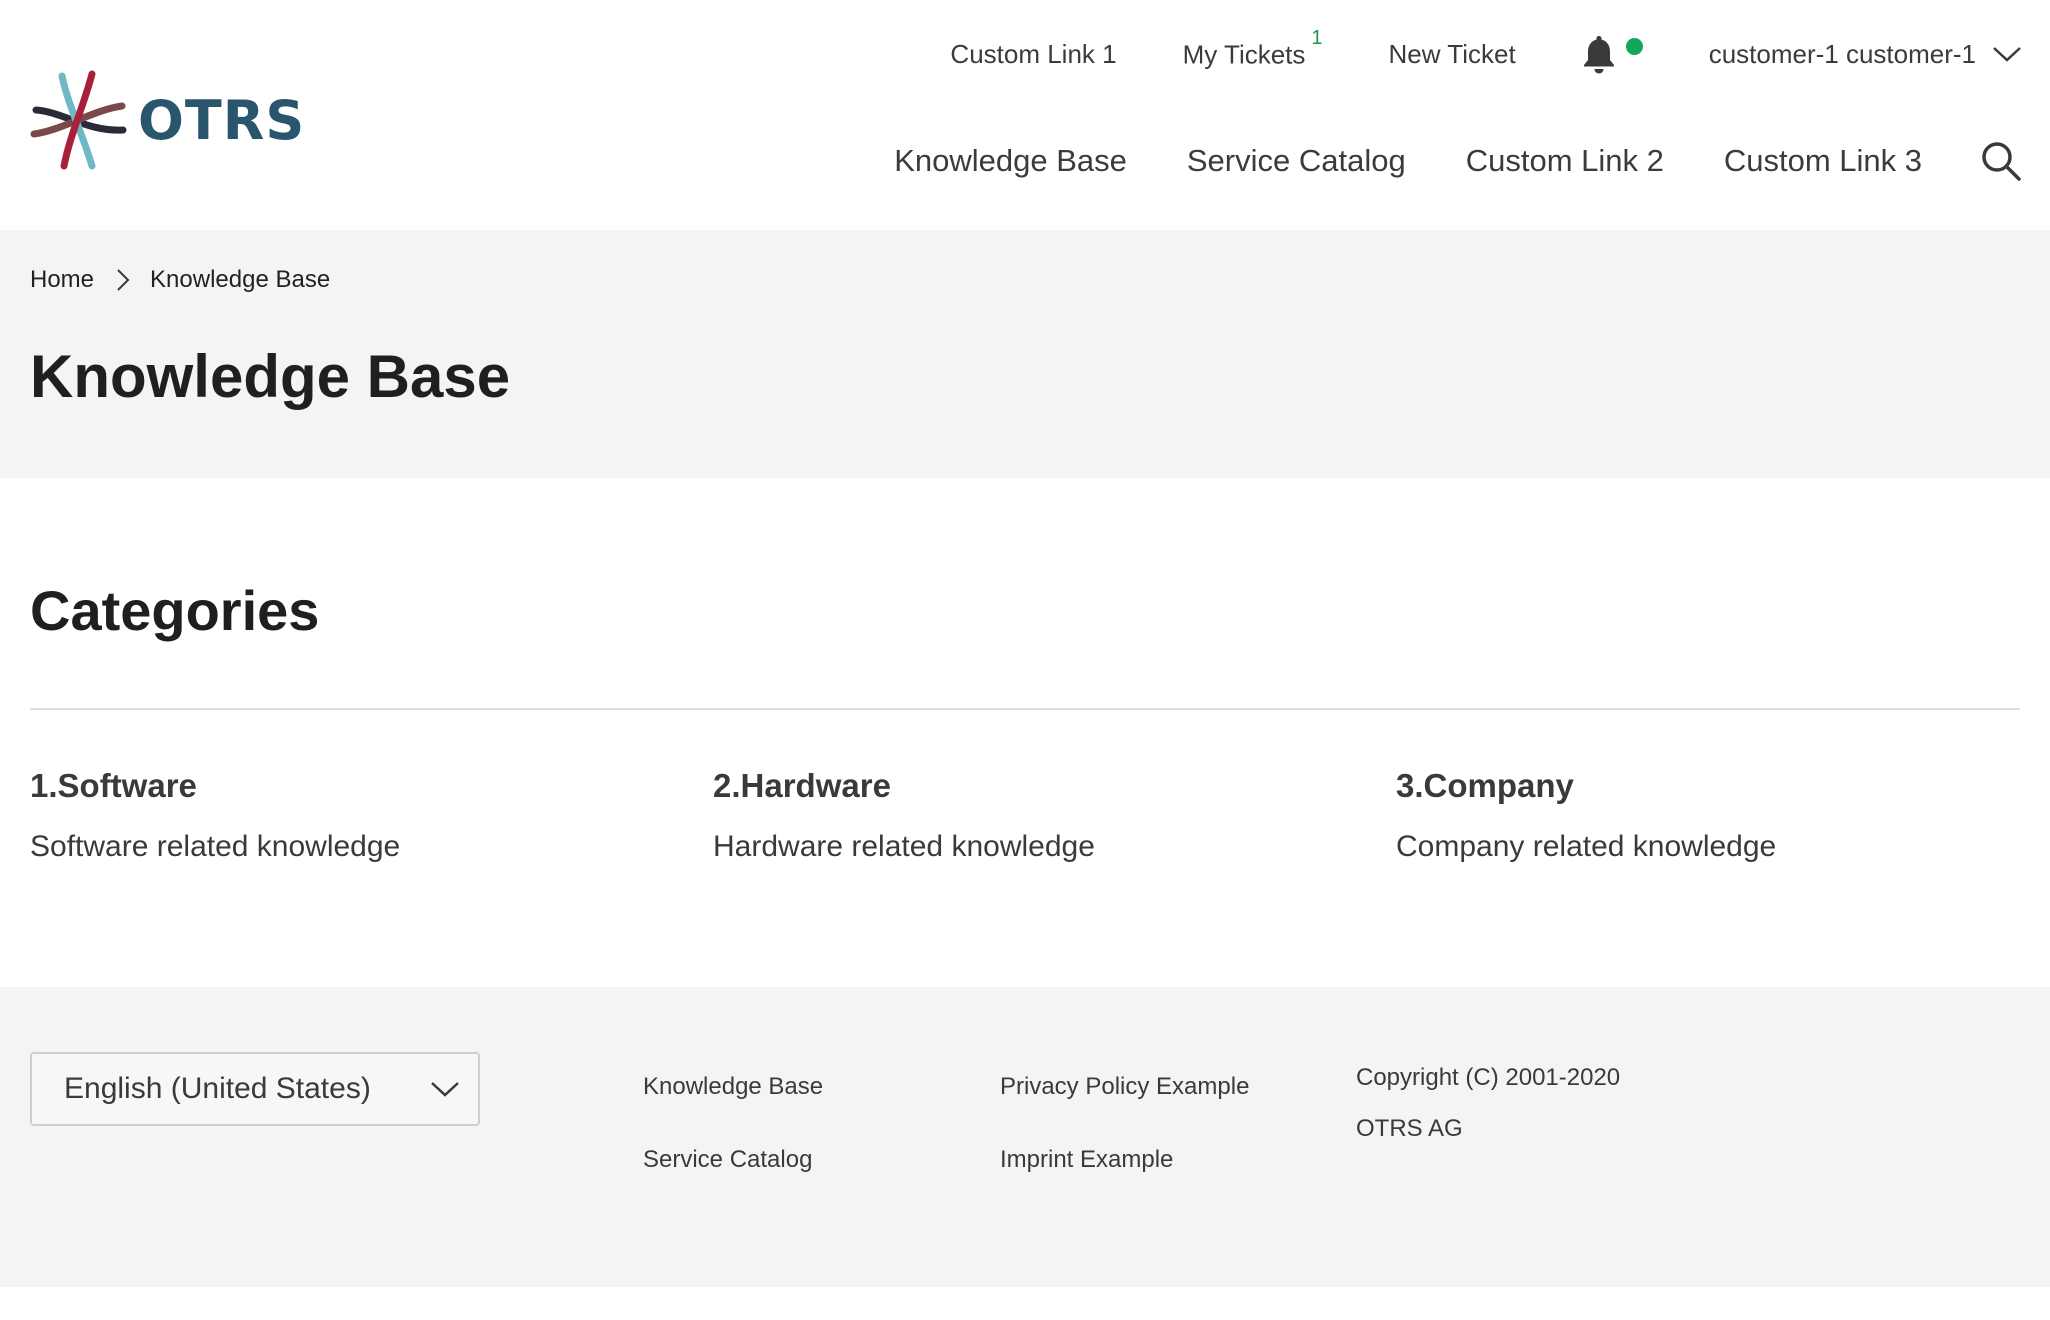 The height and width of the screenshot is (1320, 2050). What do you see at coordinates (1598, 55) in the screenshot?
I see `bell-icon` at bounding box center [1598, 55].